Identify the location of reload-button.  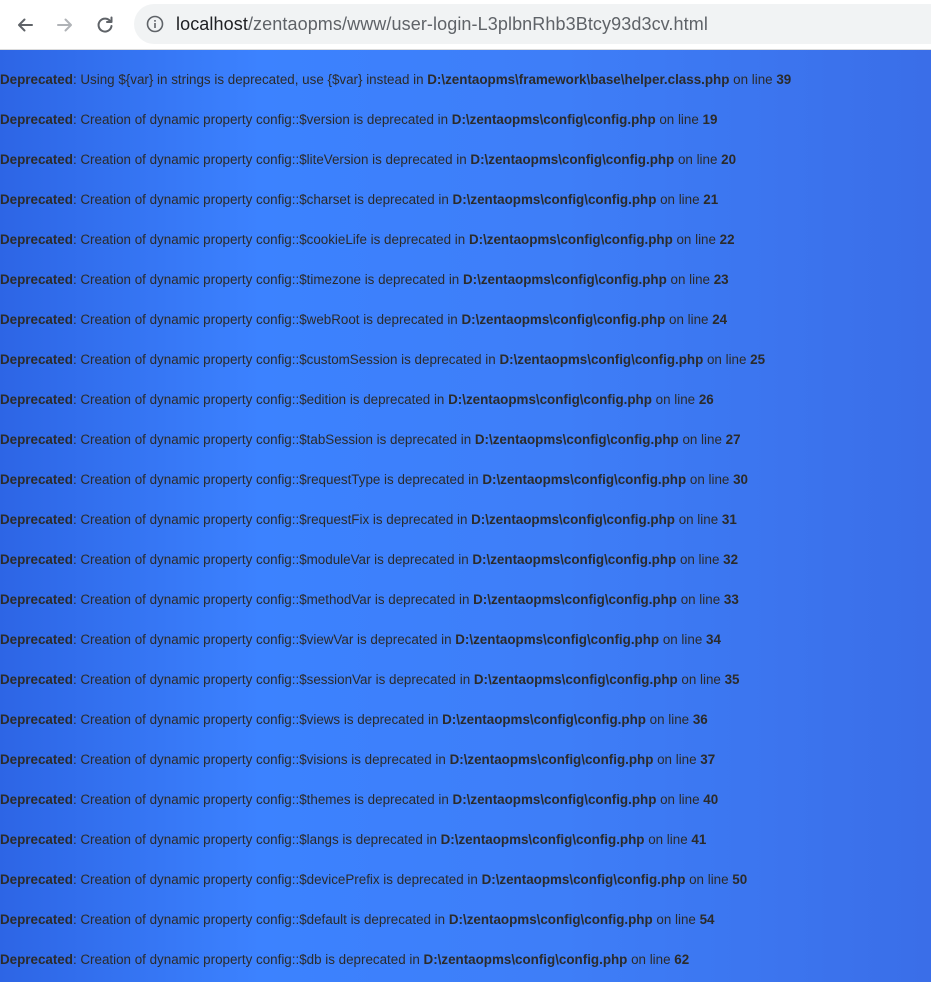
(105, 25).